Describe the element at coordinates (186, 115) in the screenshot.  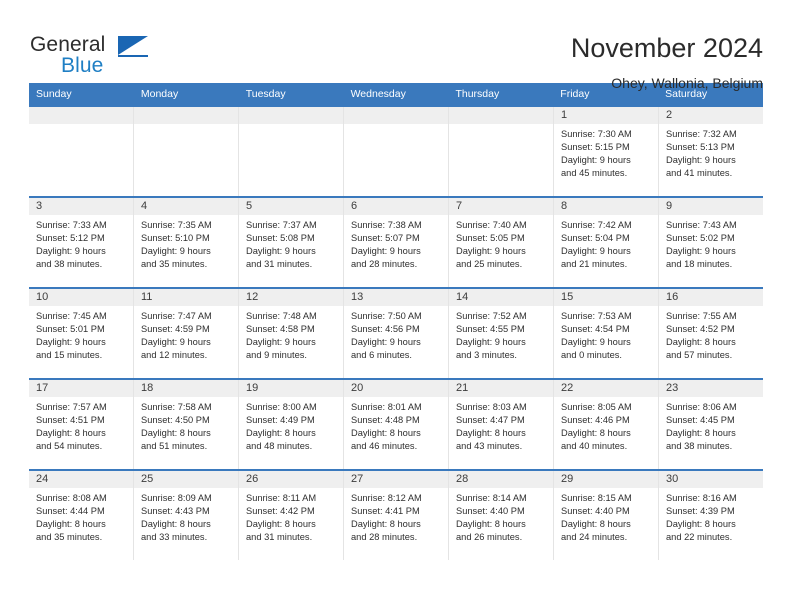
I see `day-number-band` at that location.